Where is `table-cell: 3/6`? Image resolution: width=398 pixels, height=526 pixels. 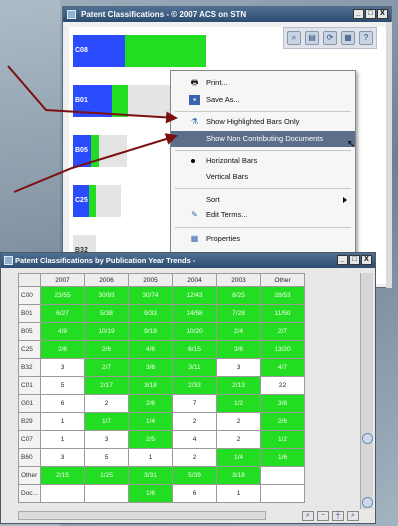
table-cell: 3/6 is located at coordinates (238, 349).